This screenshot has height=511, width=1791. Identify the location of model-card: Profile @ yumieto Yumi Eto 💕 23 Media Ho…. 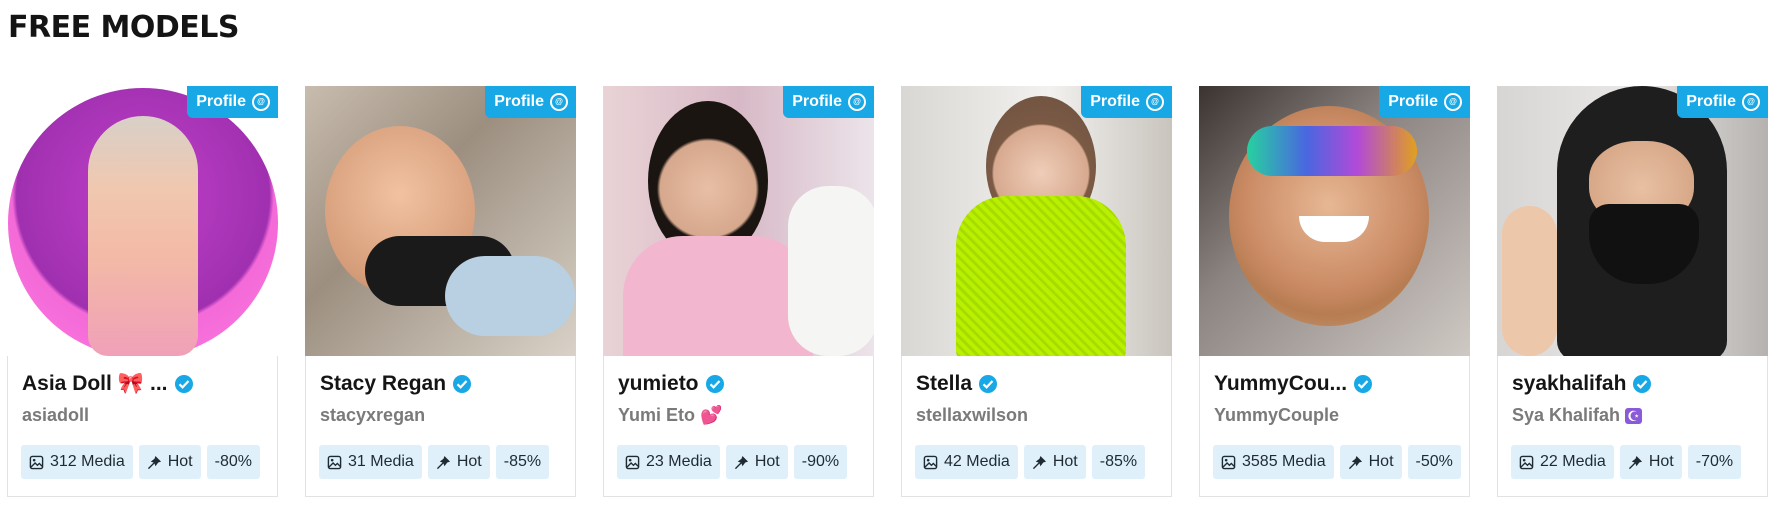
(738, 291).